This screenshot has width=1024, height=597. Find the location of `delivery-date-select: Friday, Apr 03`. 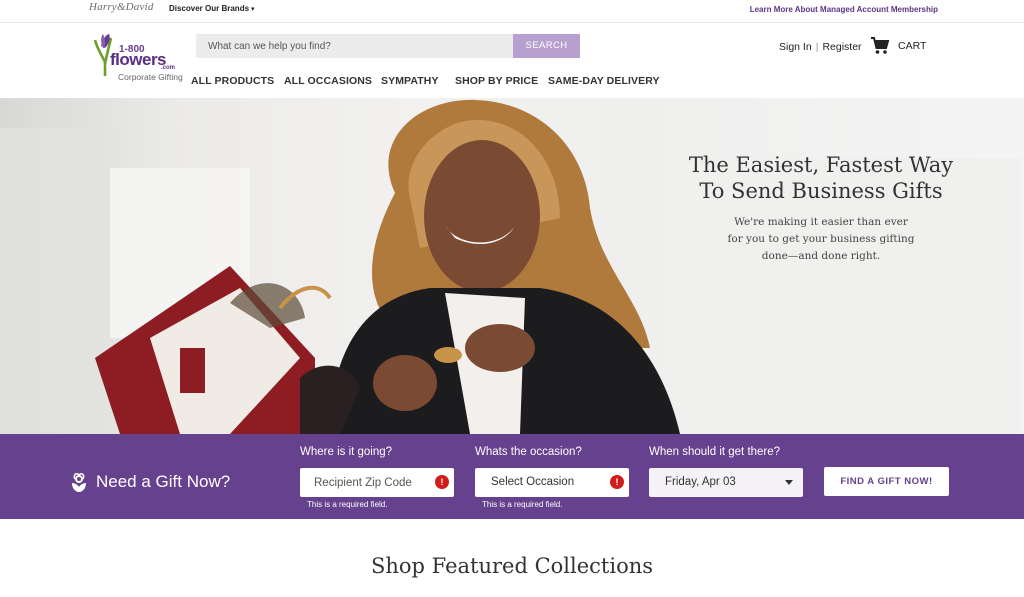

delivery-date-select: Friday, Apr 03 is located at coordinates (726, 482).